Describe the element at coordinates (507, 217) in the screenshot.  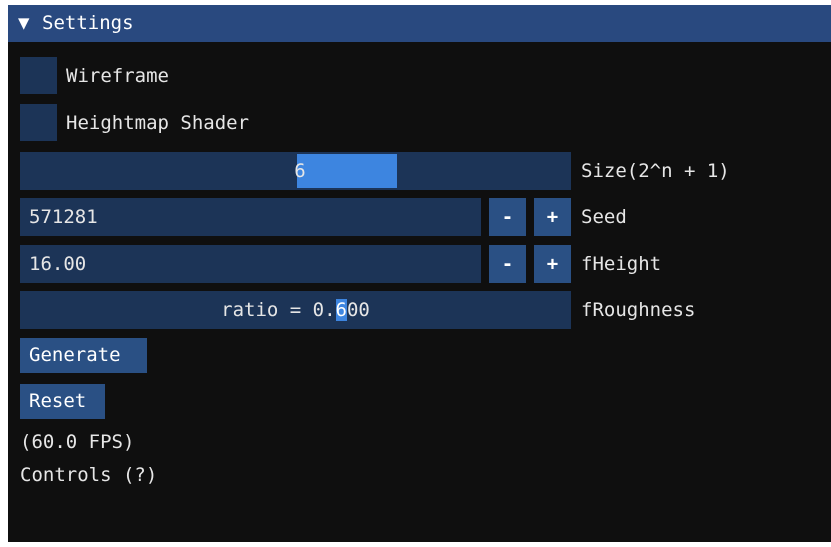
I see `seed-decrement-button: -` at that location.